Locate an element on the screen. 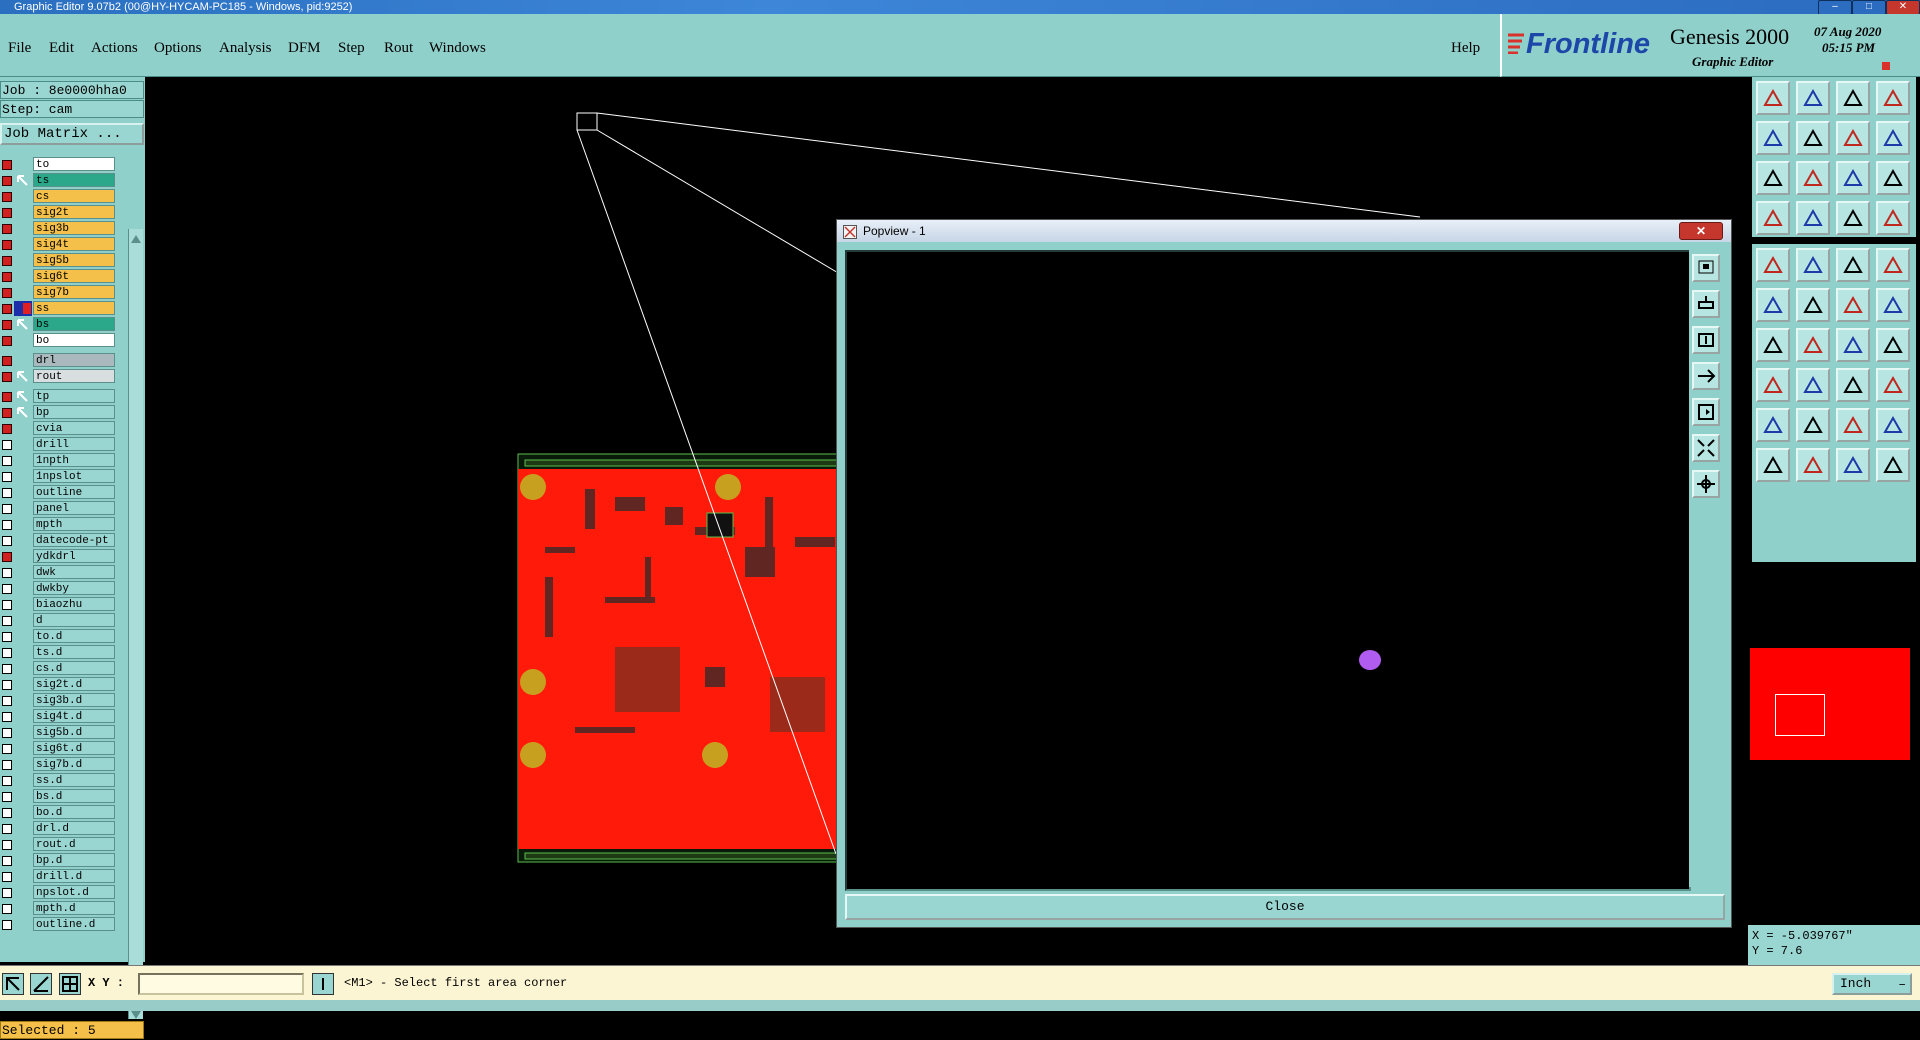 This screenshot has height=1040, width=1920. xy-input is located at coordinates (221, 984).